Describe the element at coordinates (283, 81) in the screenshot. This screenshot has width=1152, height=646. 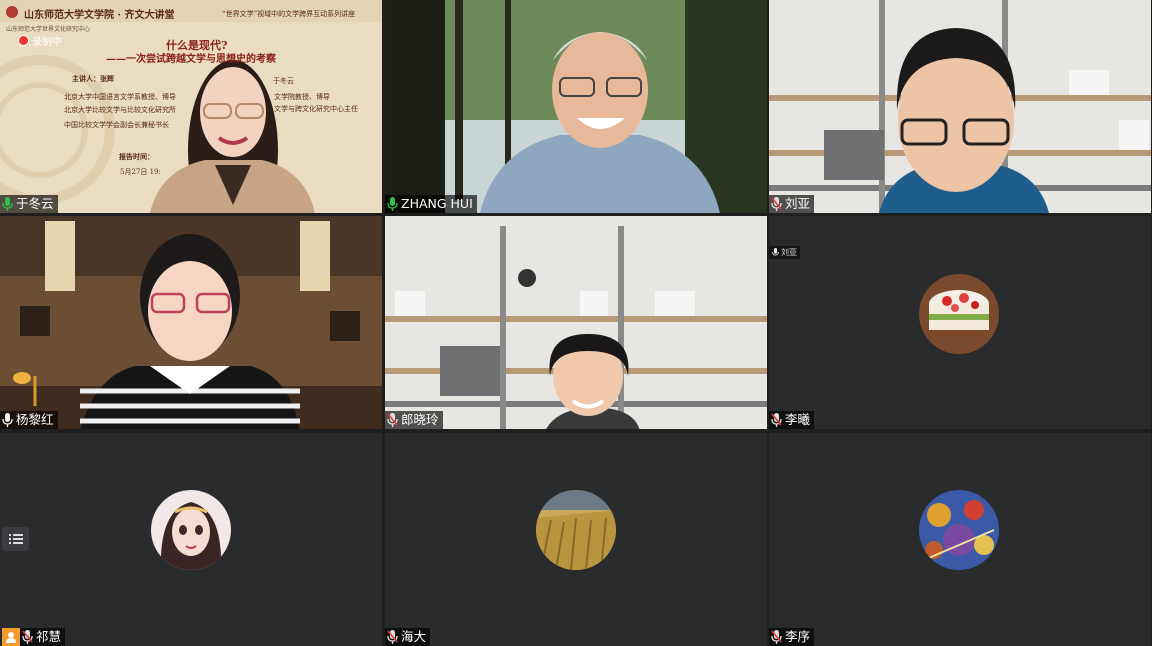
I see `slide-host: 于冬云` at that location.